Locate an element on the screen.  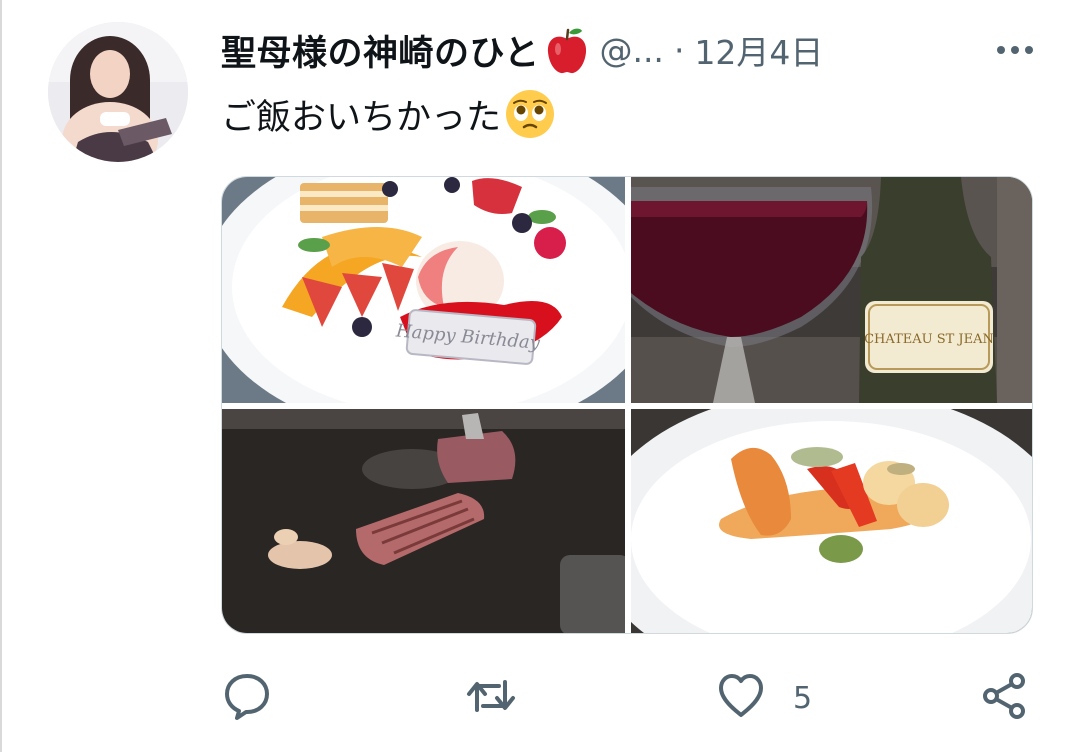
retweet-icon is located at coordinates (491, 698).